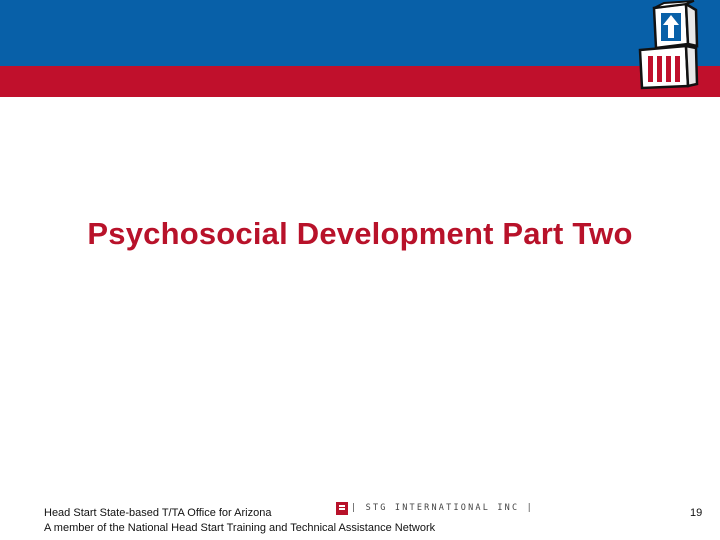  I want to click on header-blue-band, so click(360, 33).